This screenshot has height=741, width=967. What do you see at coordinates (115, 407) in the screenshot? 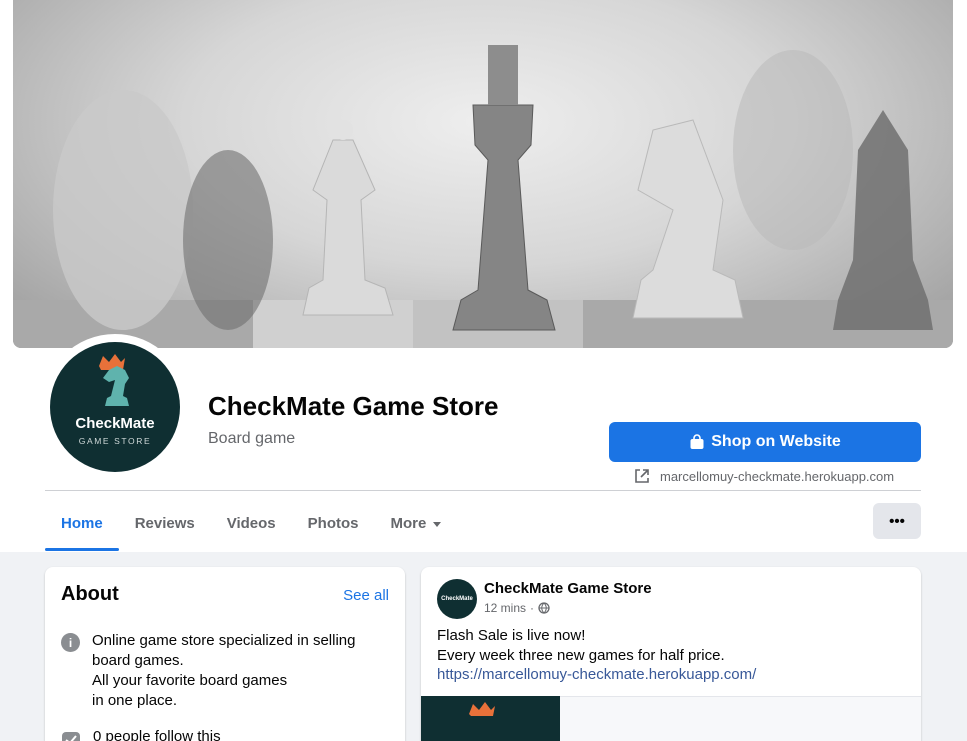
I see `profile-picture: CheckMate GAME STORE` at bounding box center [115, 407].